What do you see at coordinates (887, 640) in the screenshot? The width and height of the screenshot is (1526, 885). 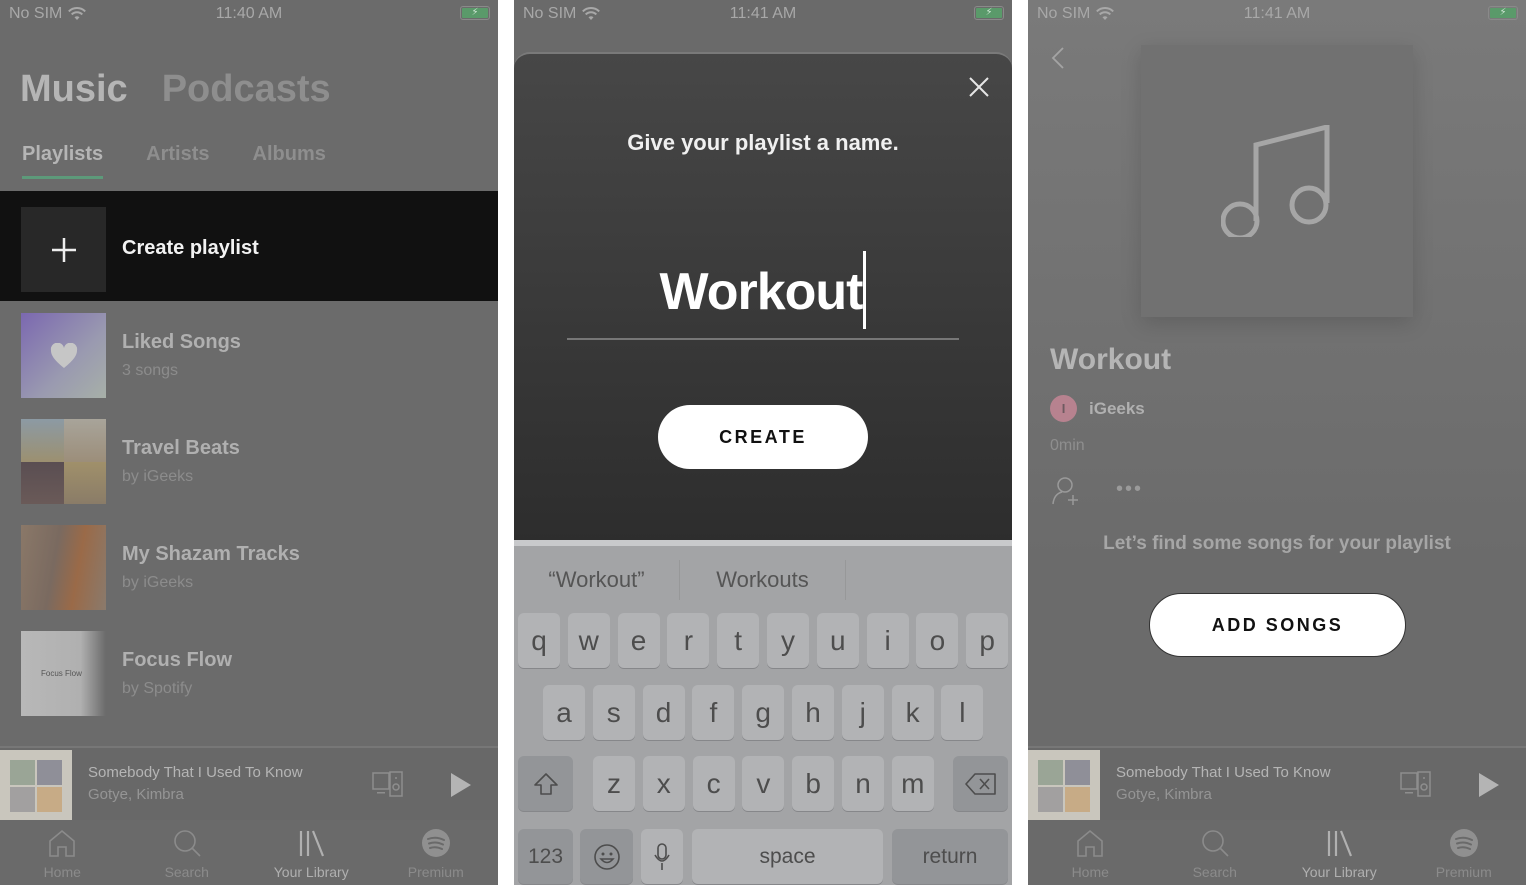 I see `key-i: i` at bounding box center [887, 640].